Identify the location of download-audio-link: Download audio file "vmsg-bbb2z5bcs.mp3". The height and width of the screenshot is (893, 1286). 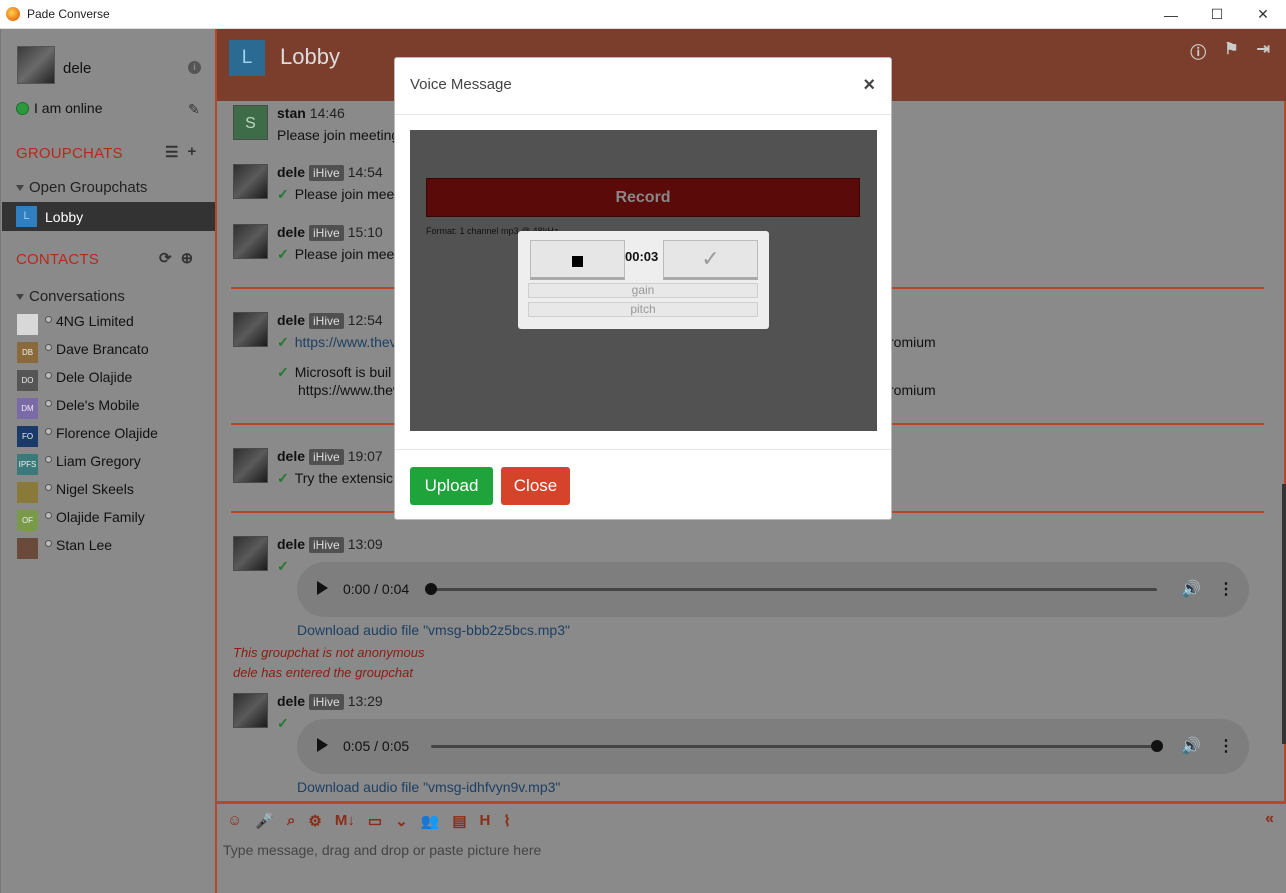
(433, 630).